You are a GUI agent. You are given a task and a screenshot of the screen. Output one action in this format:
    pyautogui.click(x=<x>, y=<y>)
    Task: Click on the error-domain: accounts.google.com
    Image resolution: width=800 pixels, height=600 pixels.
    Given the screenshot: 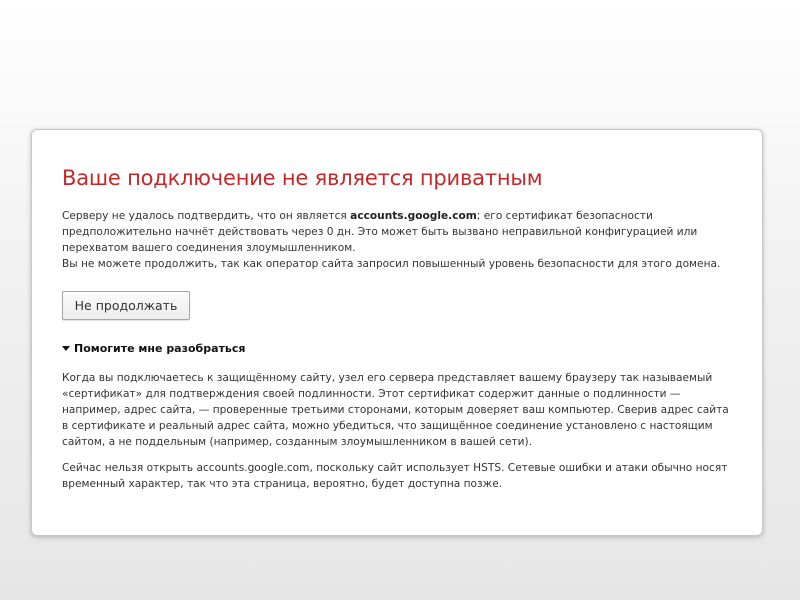 What is the action you would take?
    pyautogui.click(x=413, y=216)
    